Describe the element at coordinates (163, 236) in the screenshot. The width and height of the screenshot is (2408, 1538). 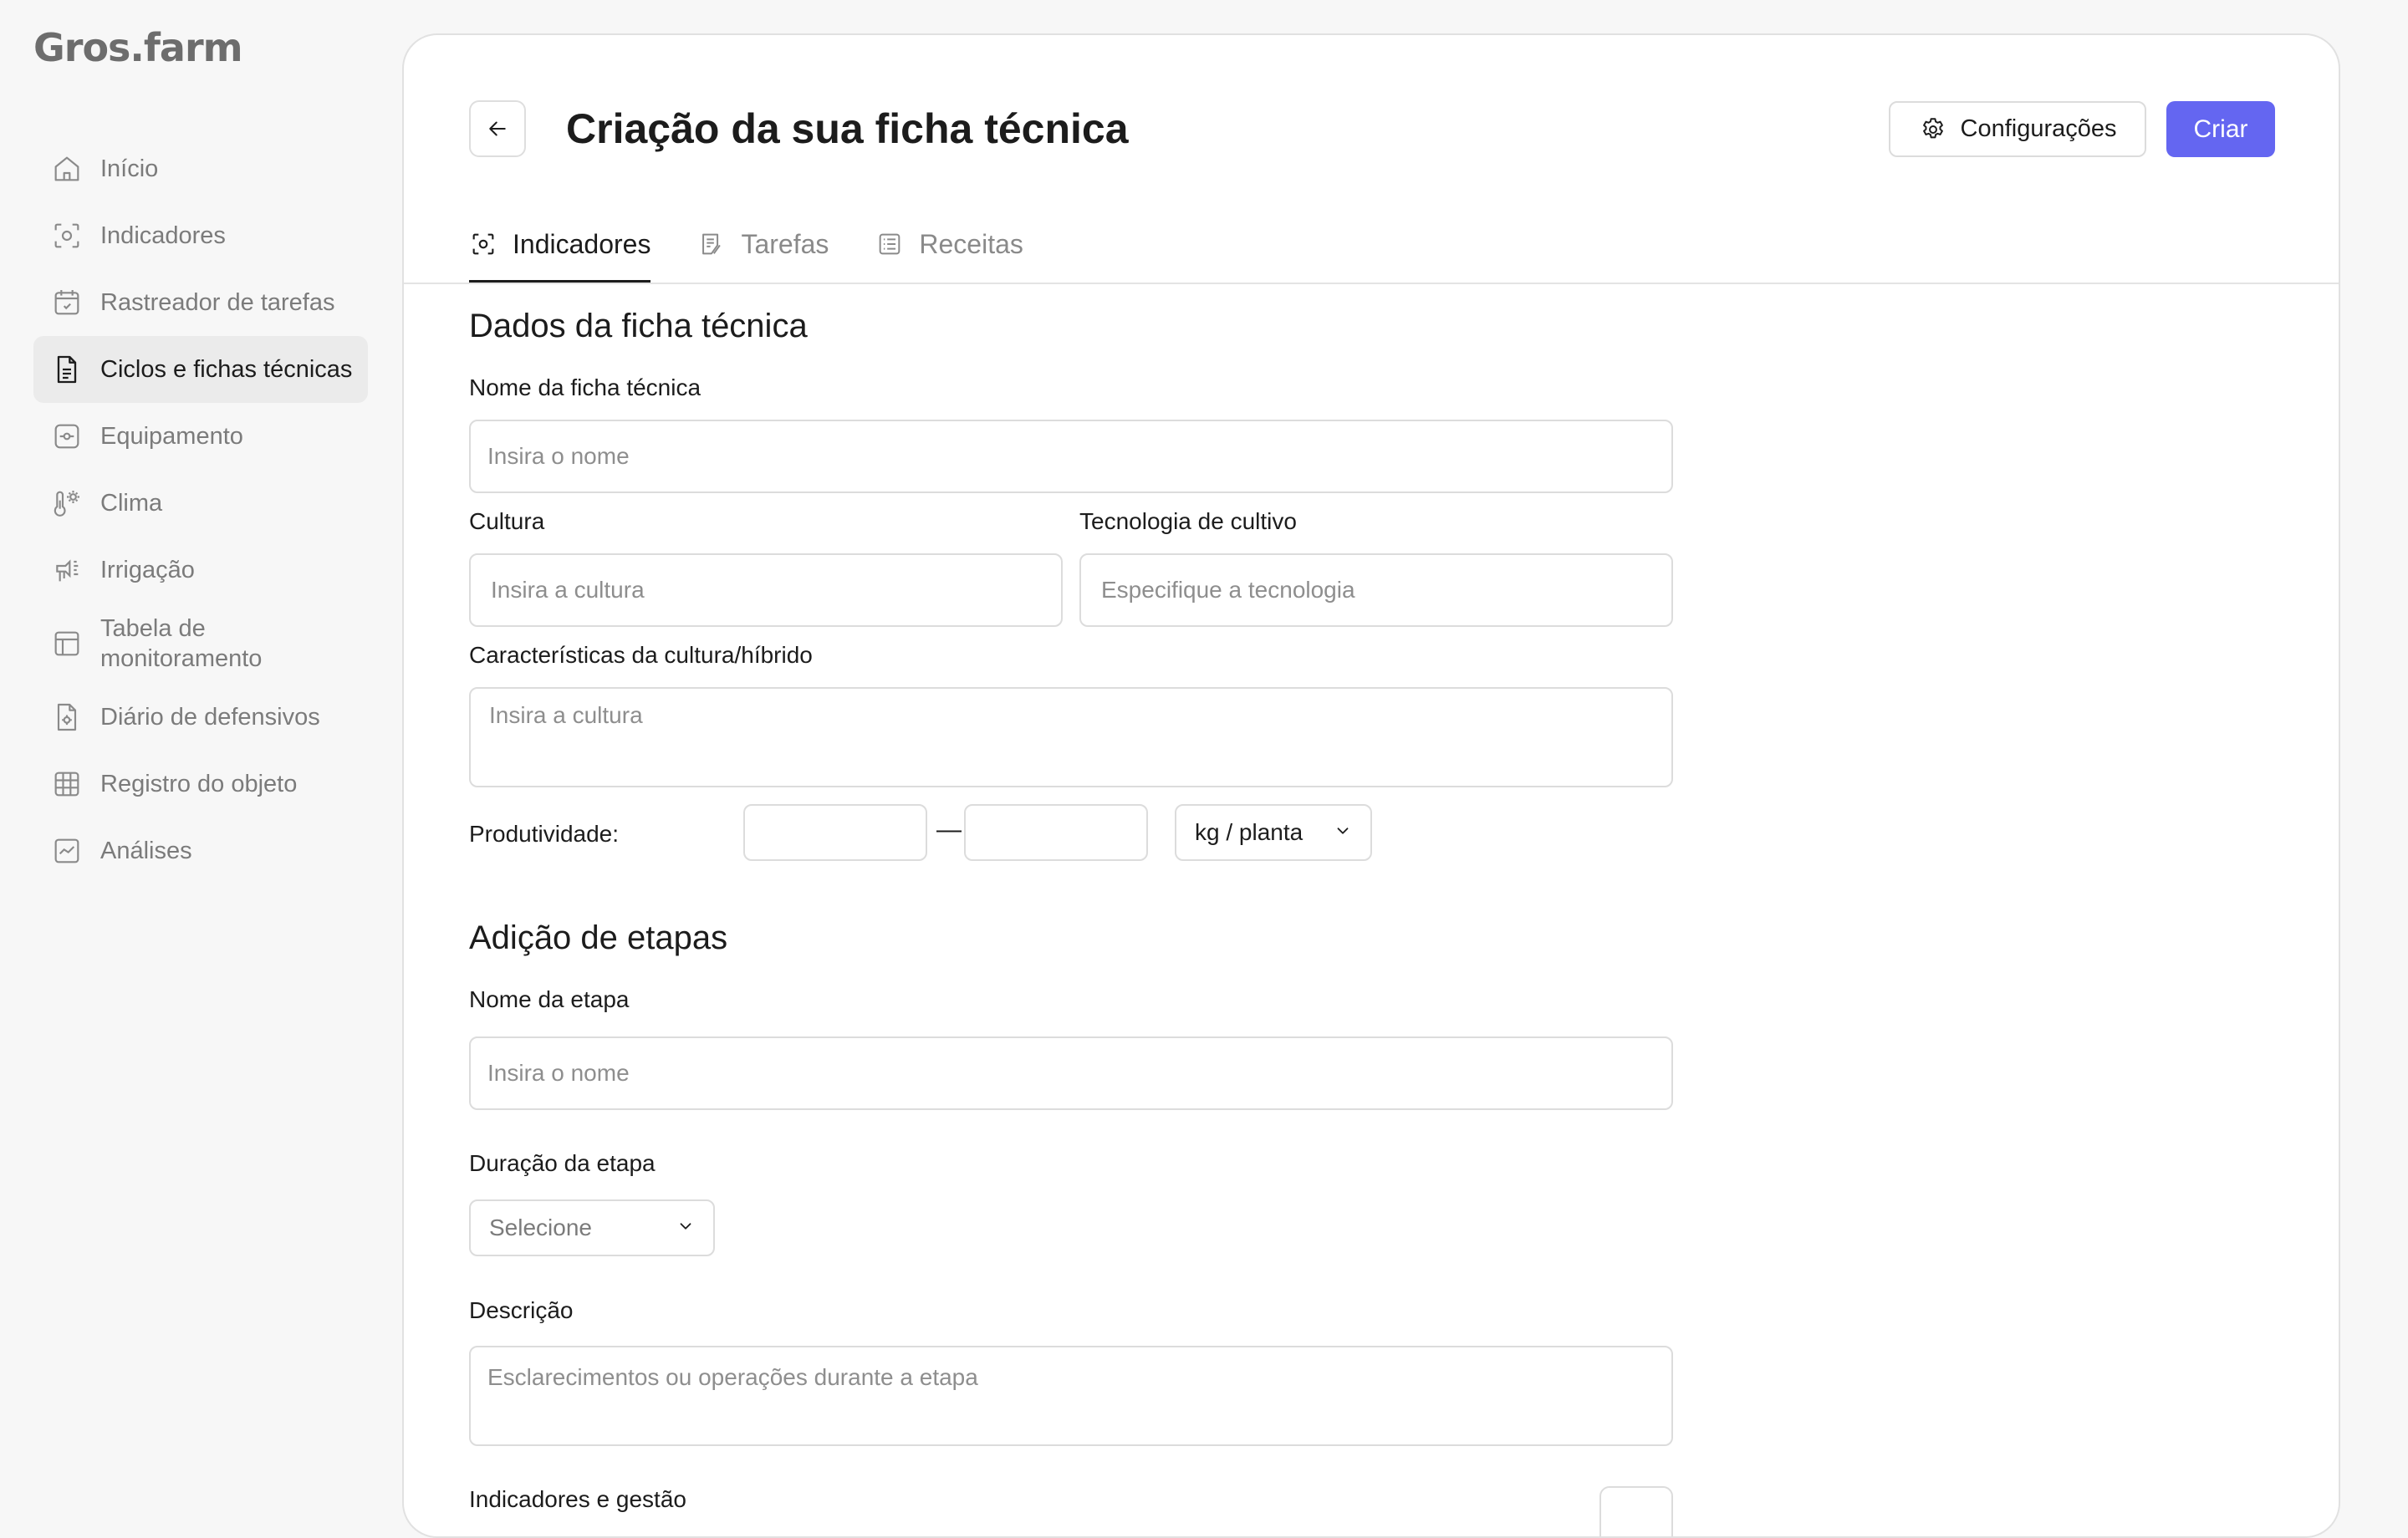
I see `sidebar-item-label: Indicadores` at that location.